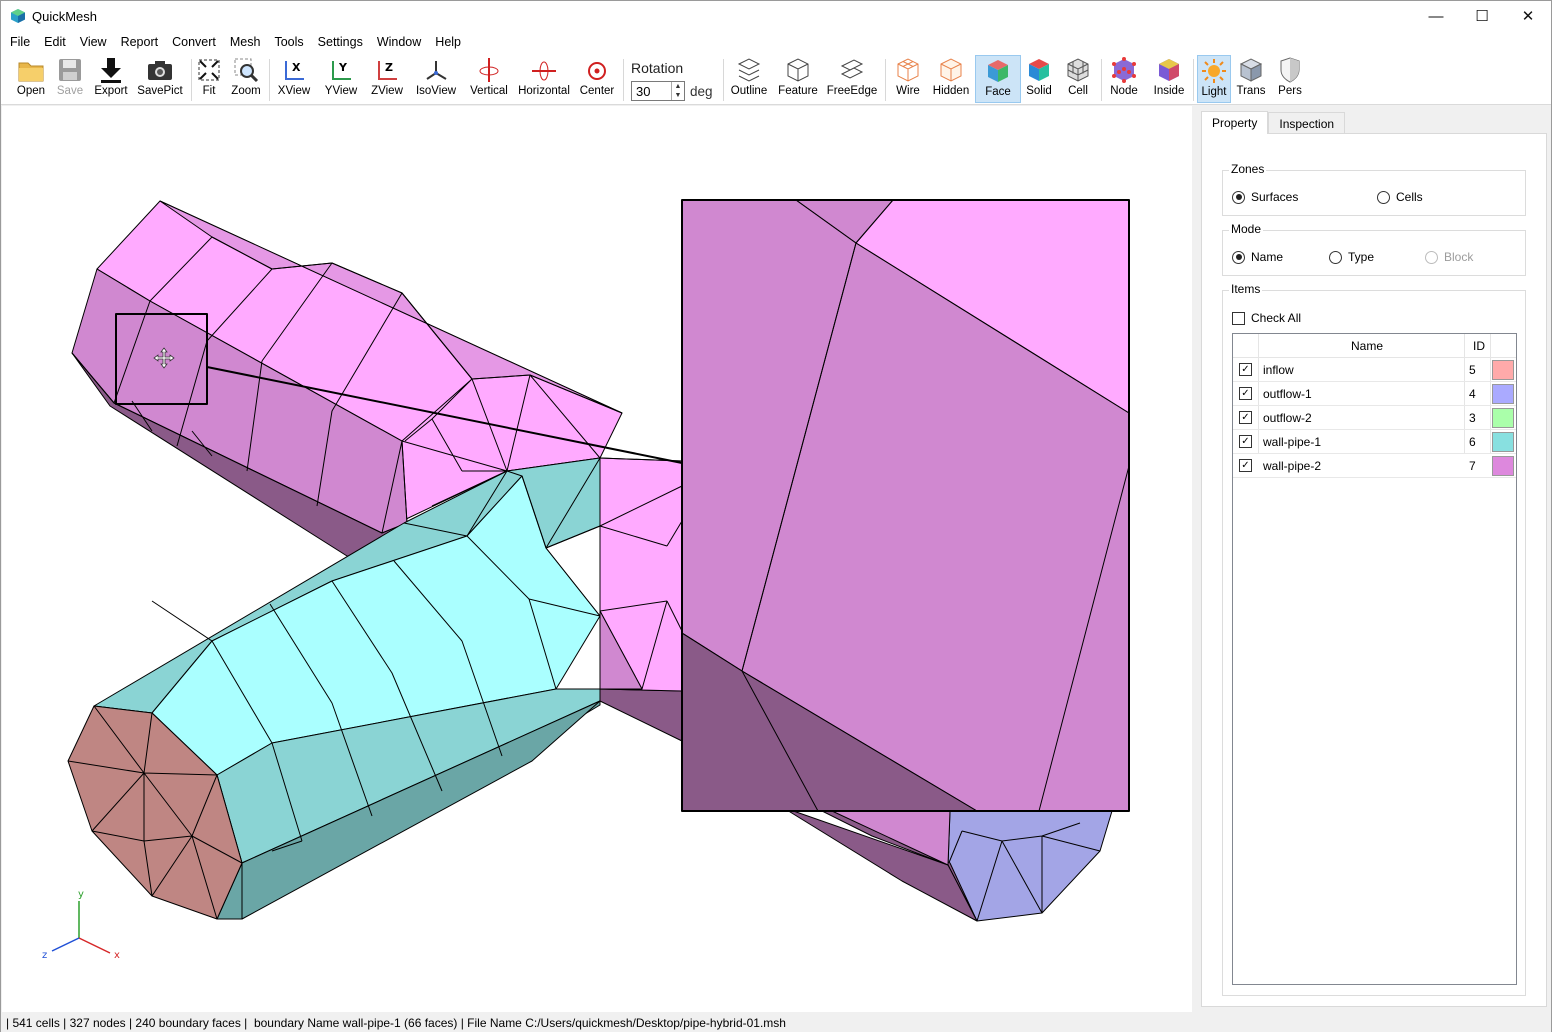 This screenshot has width=1552, height=1032. I want to click on items-table-header: Name ID, so click(1374, 346).